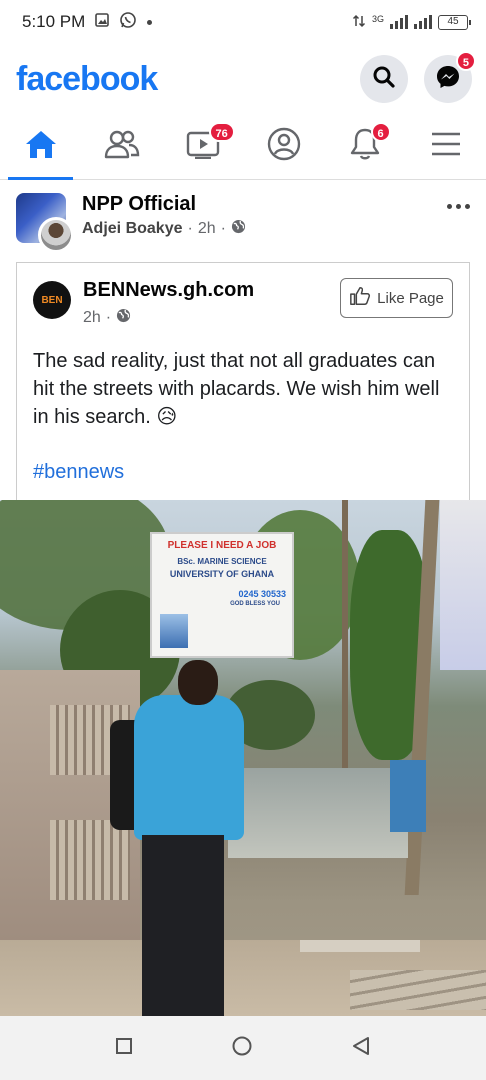 This screenshot has height=1080, width=486. I want to click on post-time: 2h, so click(207, 229).